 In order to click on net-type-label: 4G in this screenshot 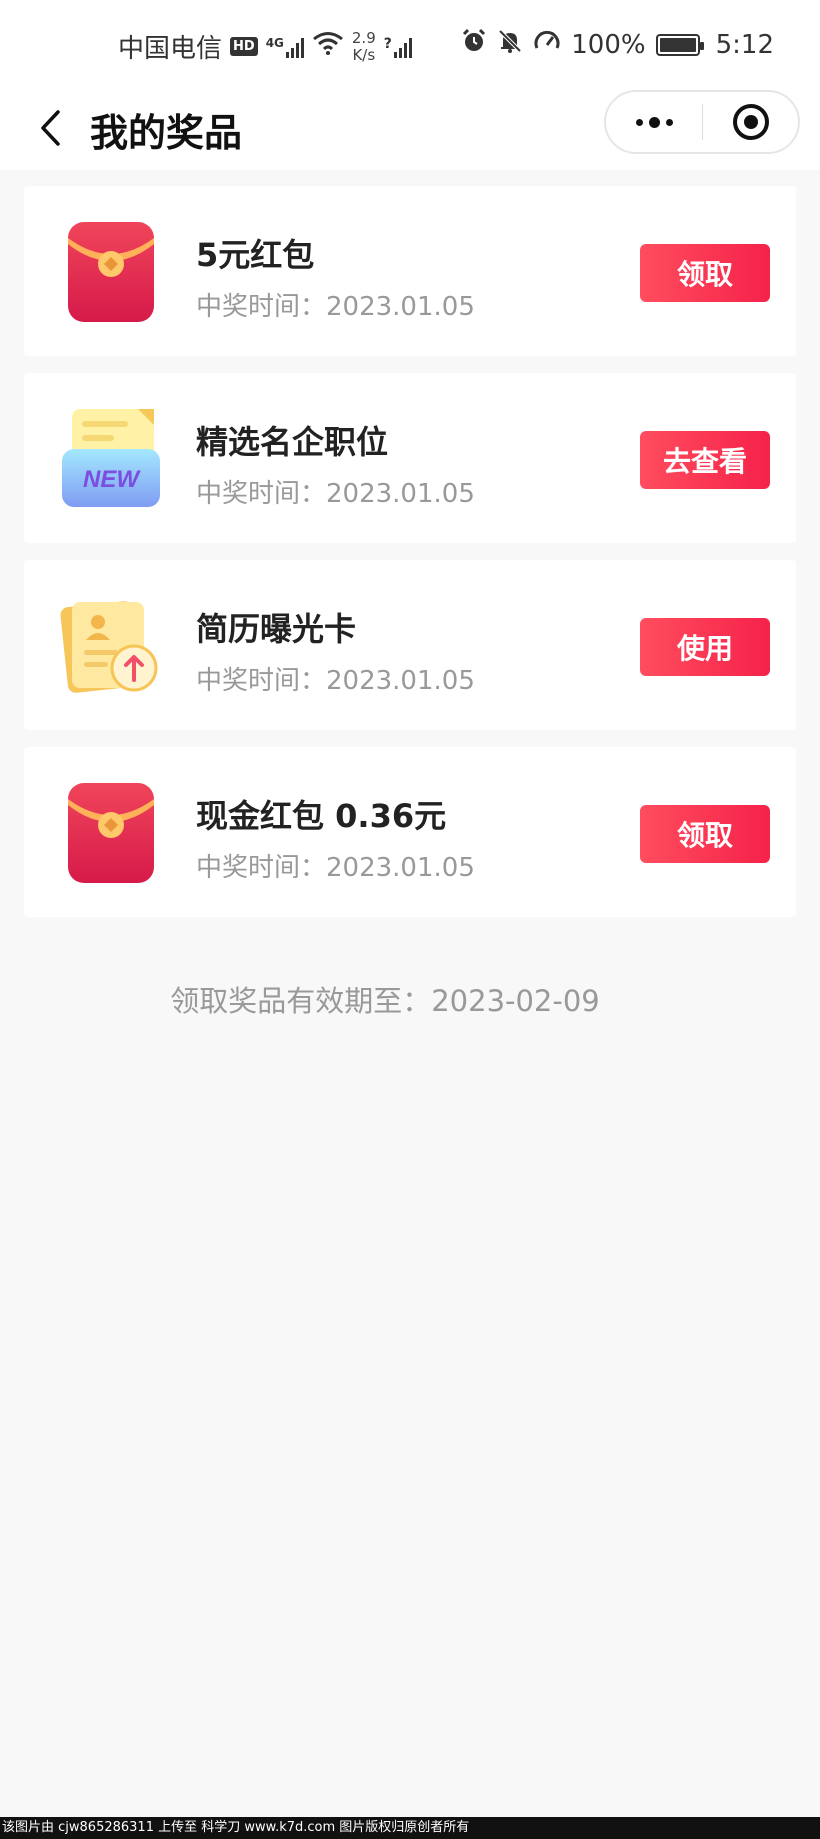, I will do `click(274, 42)`.